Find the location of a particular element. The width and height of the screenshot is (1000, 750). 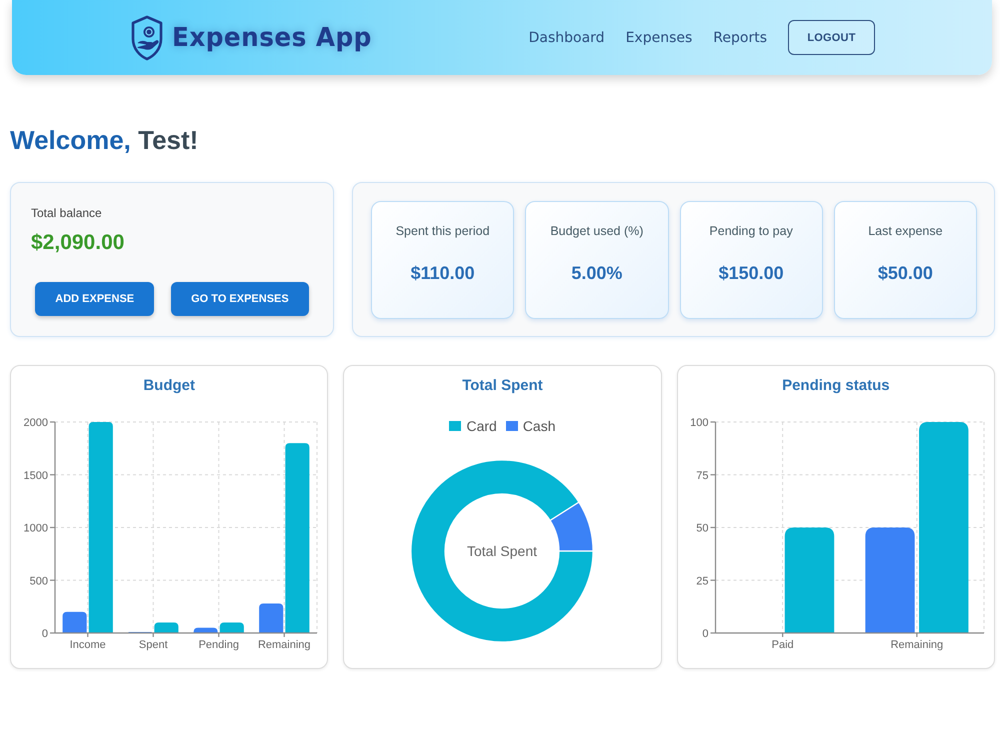

chart-title: Pending status is located at coordinates (836, 385).